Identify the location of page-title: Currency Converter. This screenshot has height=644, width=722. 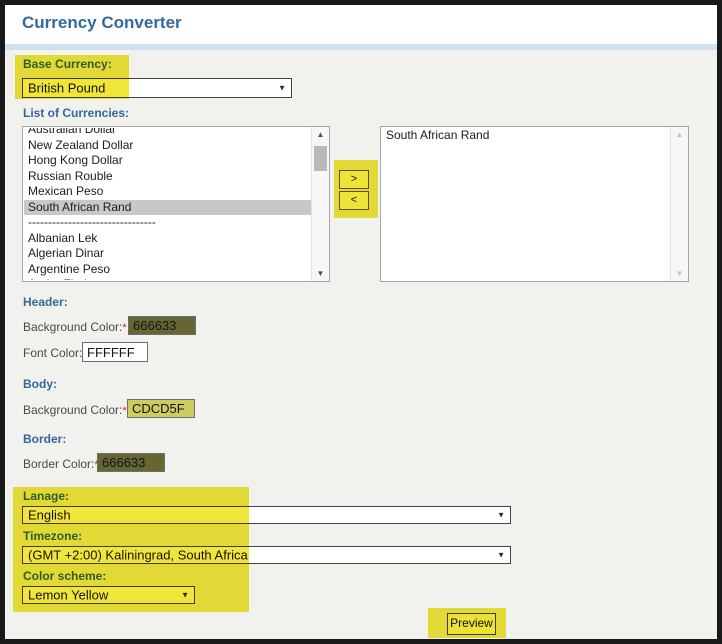
(102, 22).